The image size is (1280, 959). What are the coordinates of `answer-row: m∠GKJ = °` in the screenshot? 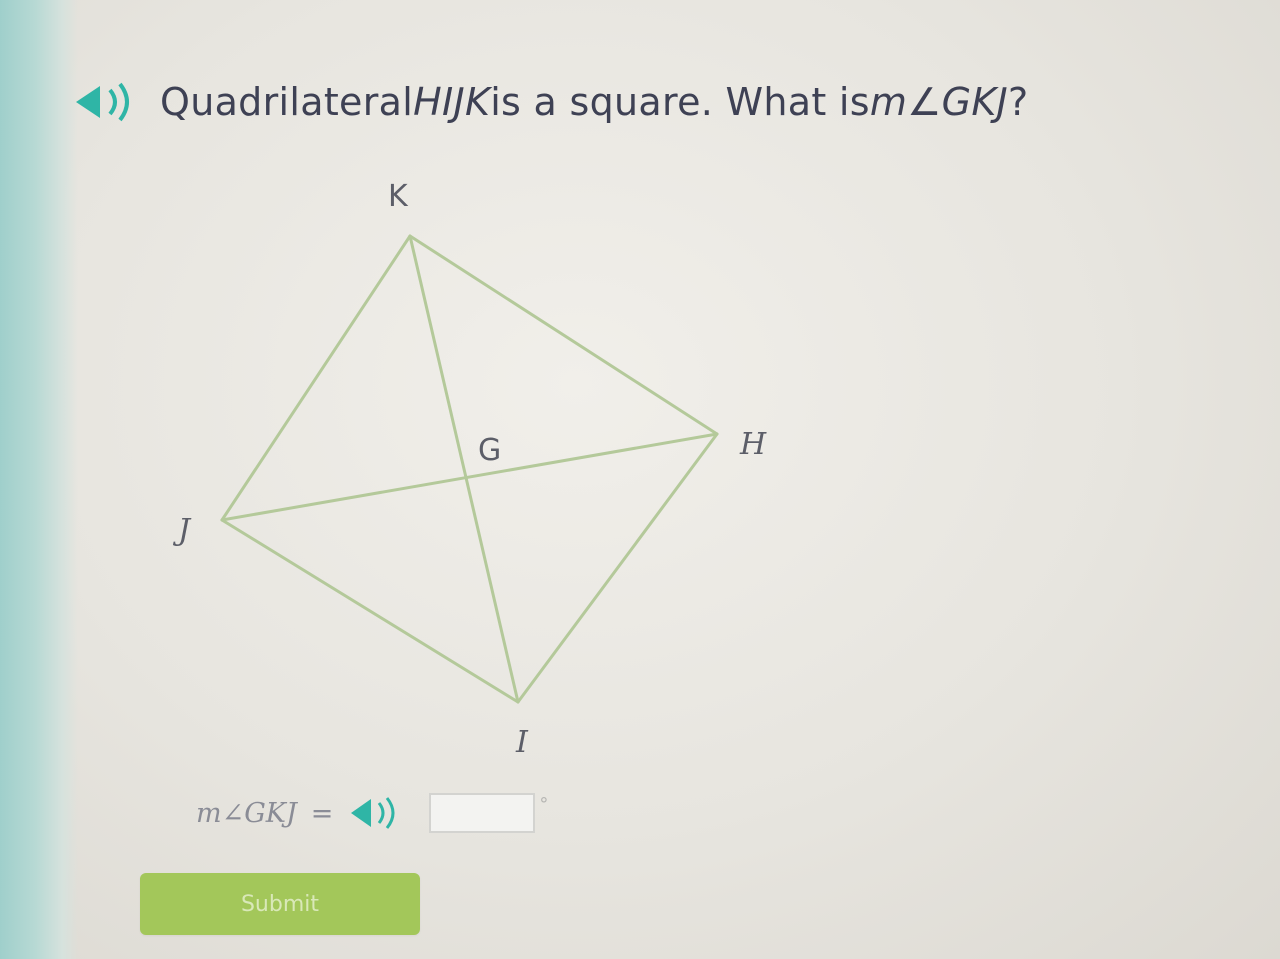 It's located at (372, 813).